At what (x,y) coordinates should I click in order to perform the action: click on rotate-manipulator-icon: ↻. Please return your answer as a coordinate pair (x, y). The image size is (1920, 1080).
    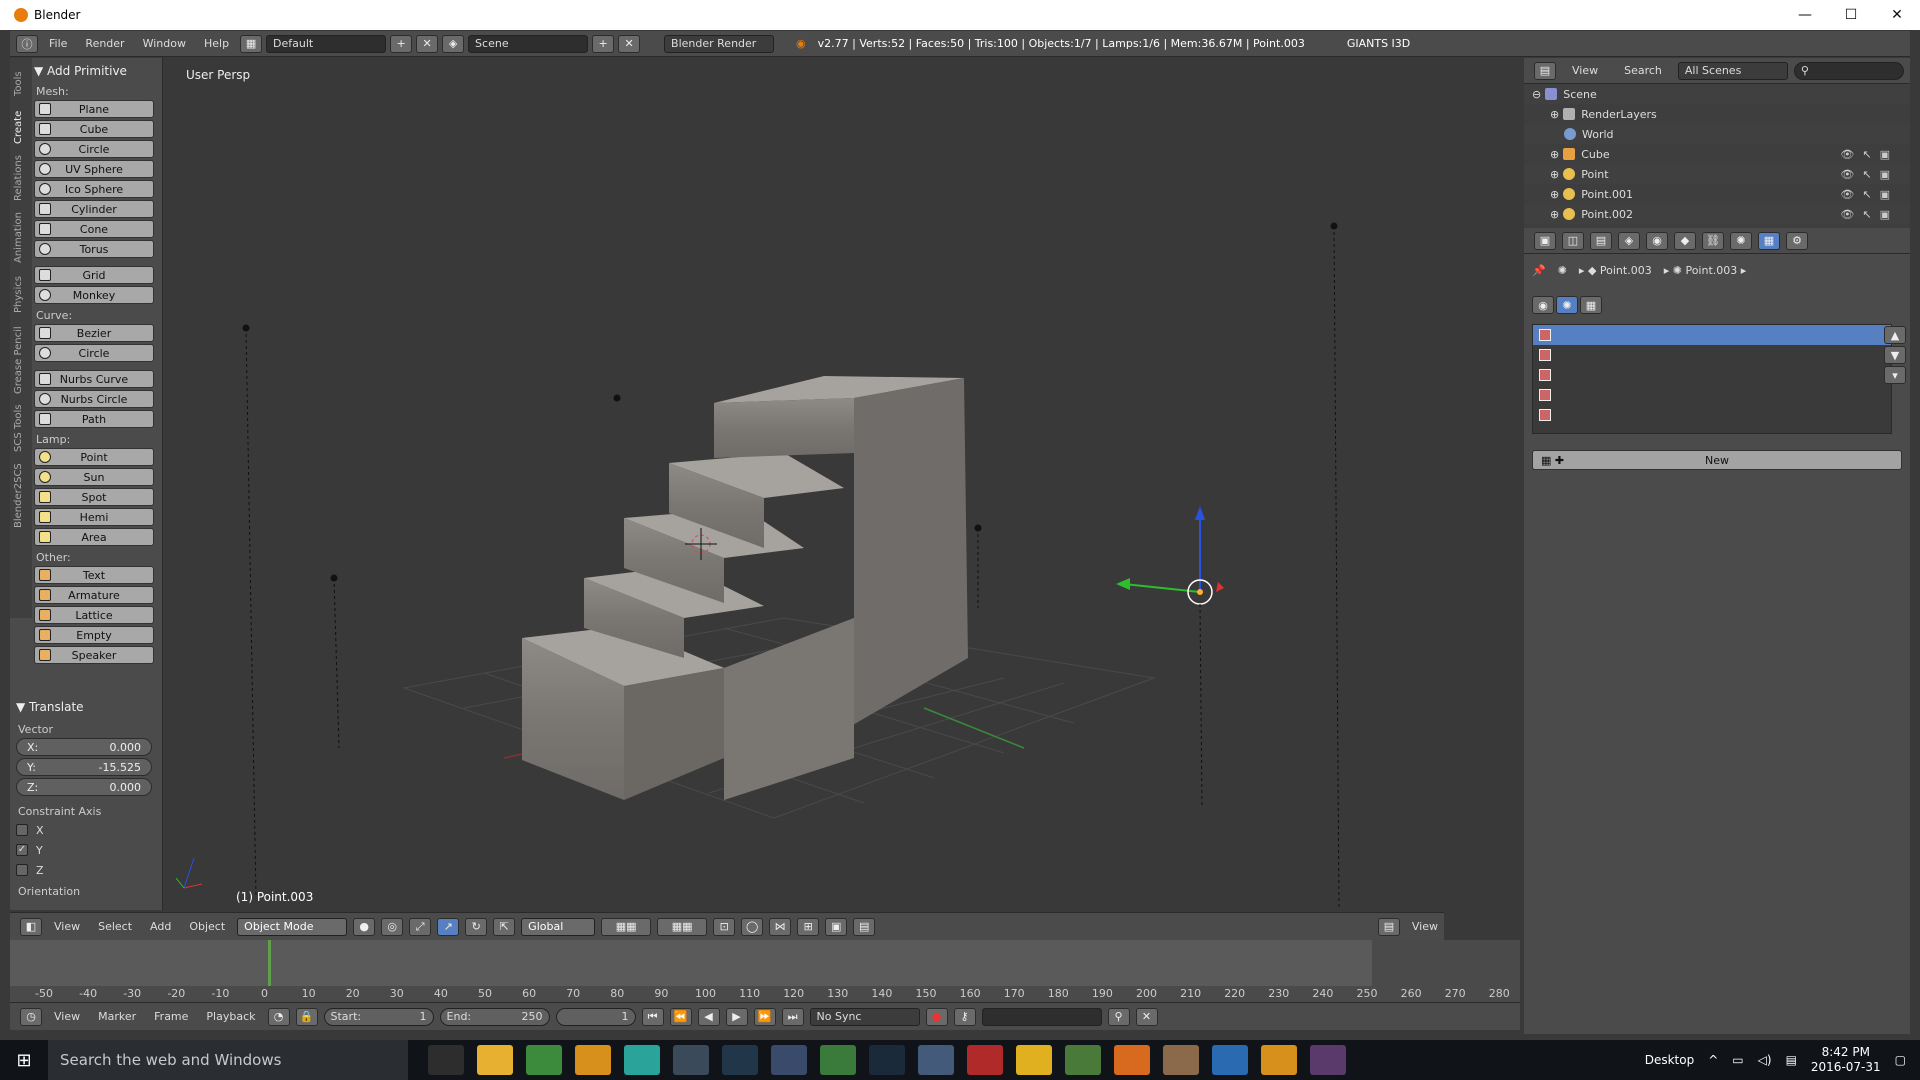
    Looking at the image, I should click on (476, 926).